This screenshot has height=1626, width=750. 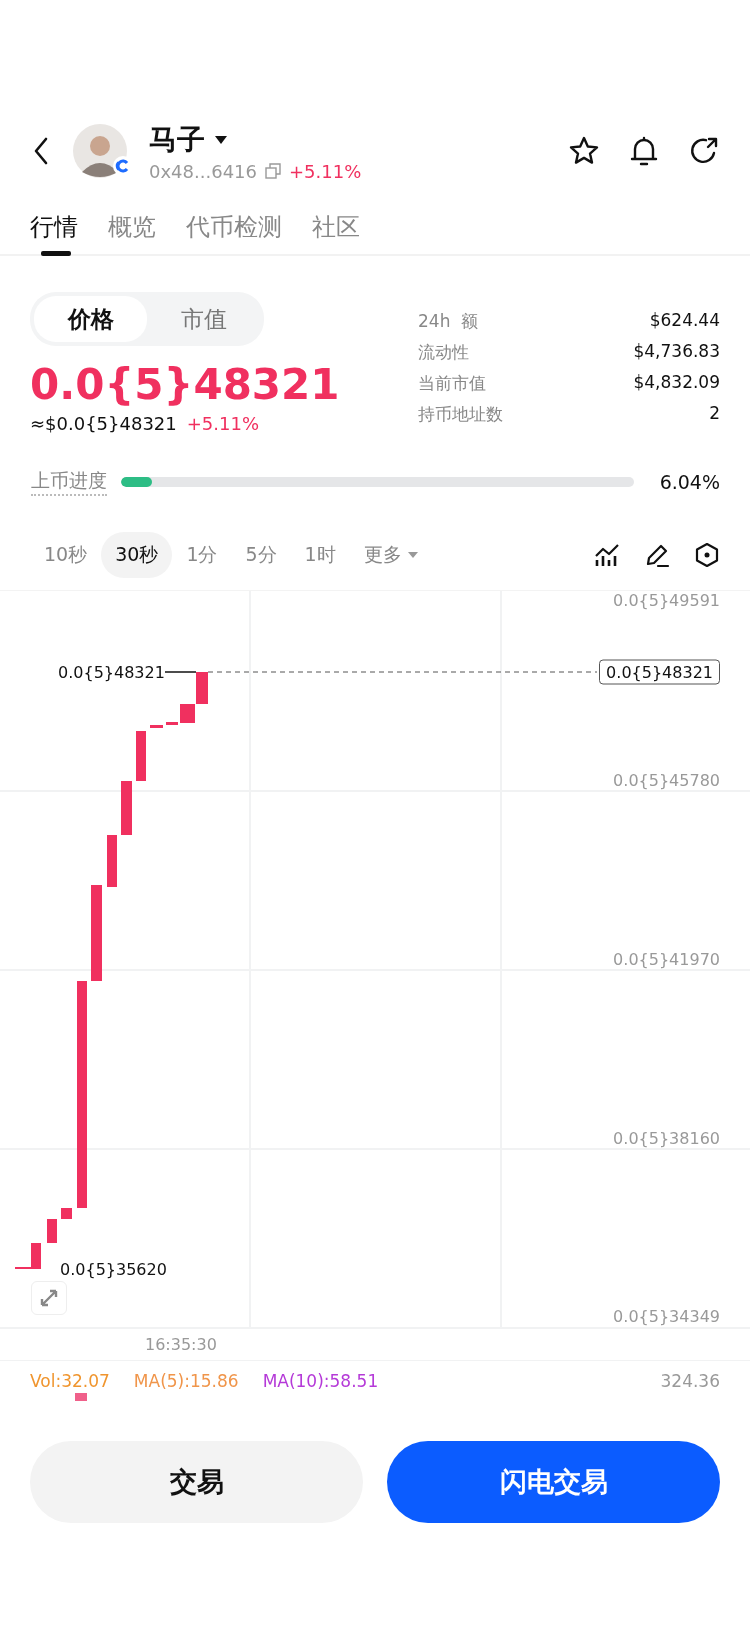 What do you see at coordinates (676, 383) in the screenshot?
I see `stat-value: $4,832.09` at bounding box center [676, 383].